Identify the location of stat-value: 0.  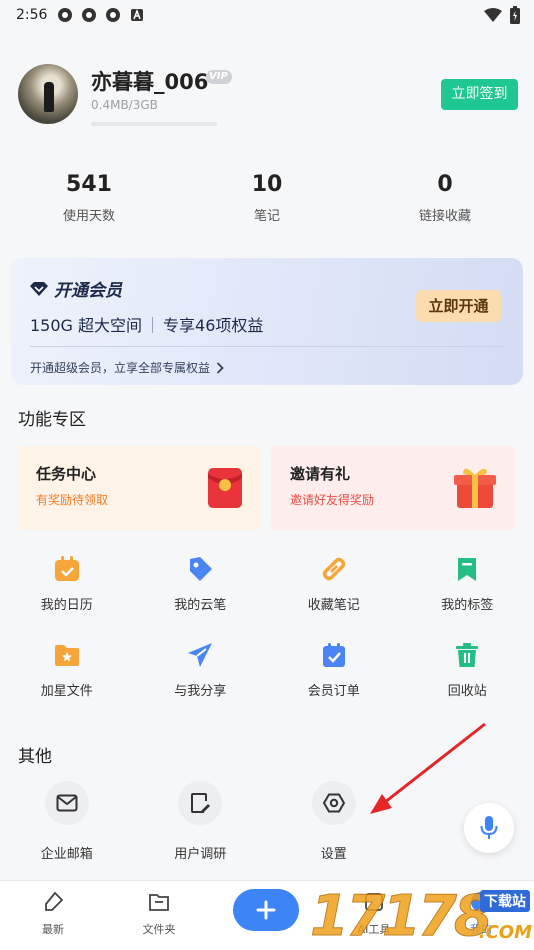
(445, 184).